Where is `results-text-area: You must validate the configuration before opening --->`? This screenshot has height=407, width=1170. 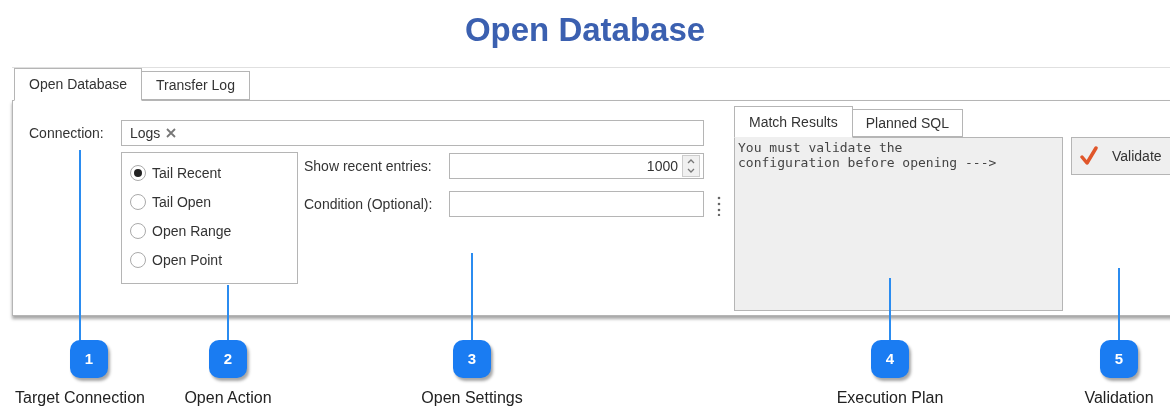
results-text-area: You must validate the configuration before opening ---> is located at coordinates (898, 224).